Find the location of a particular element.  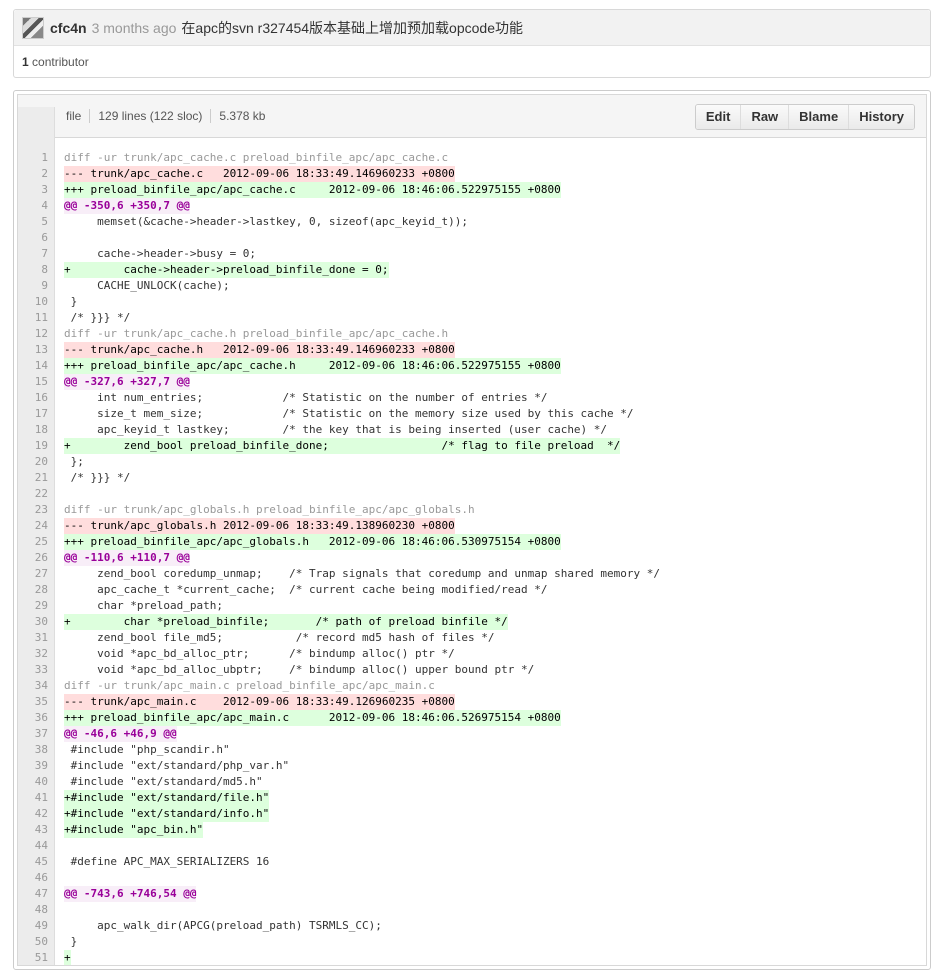

line-number: 44 is located at coordinates (36, 846).